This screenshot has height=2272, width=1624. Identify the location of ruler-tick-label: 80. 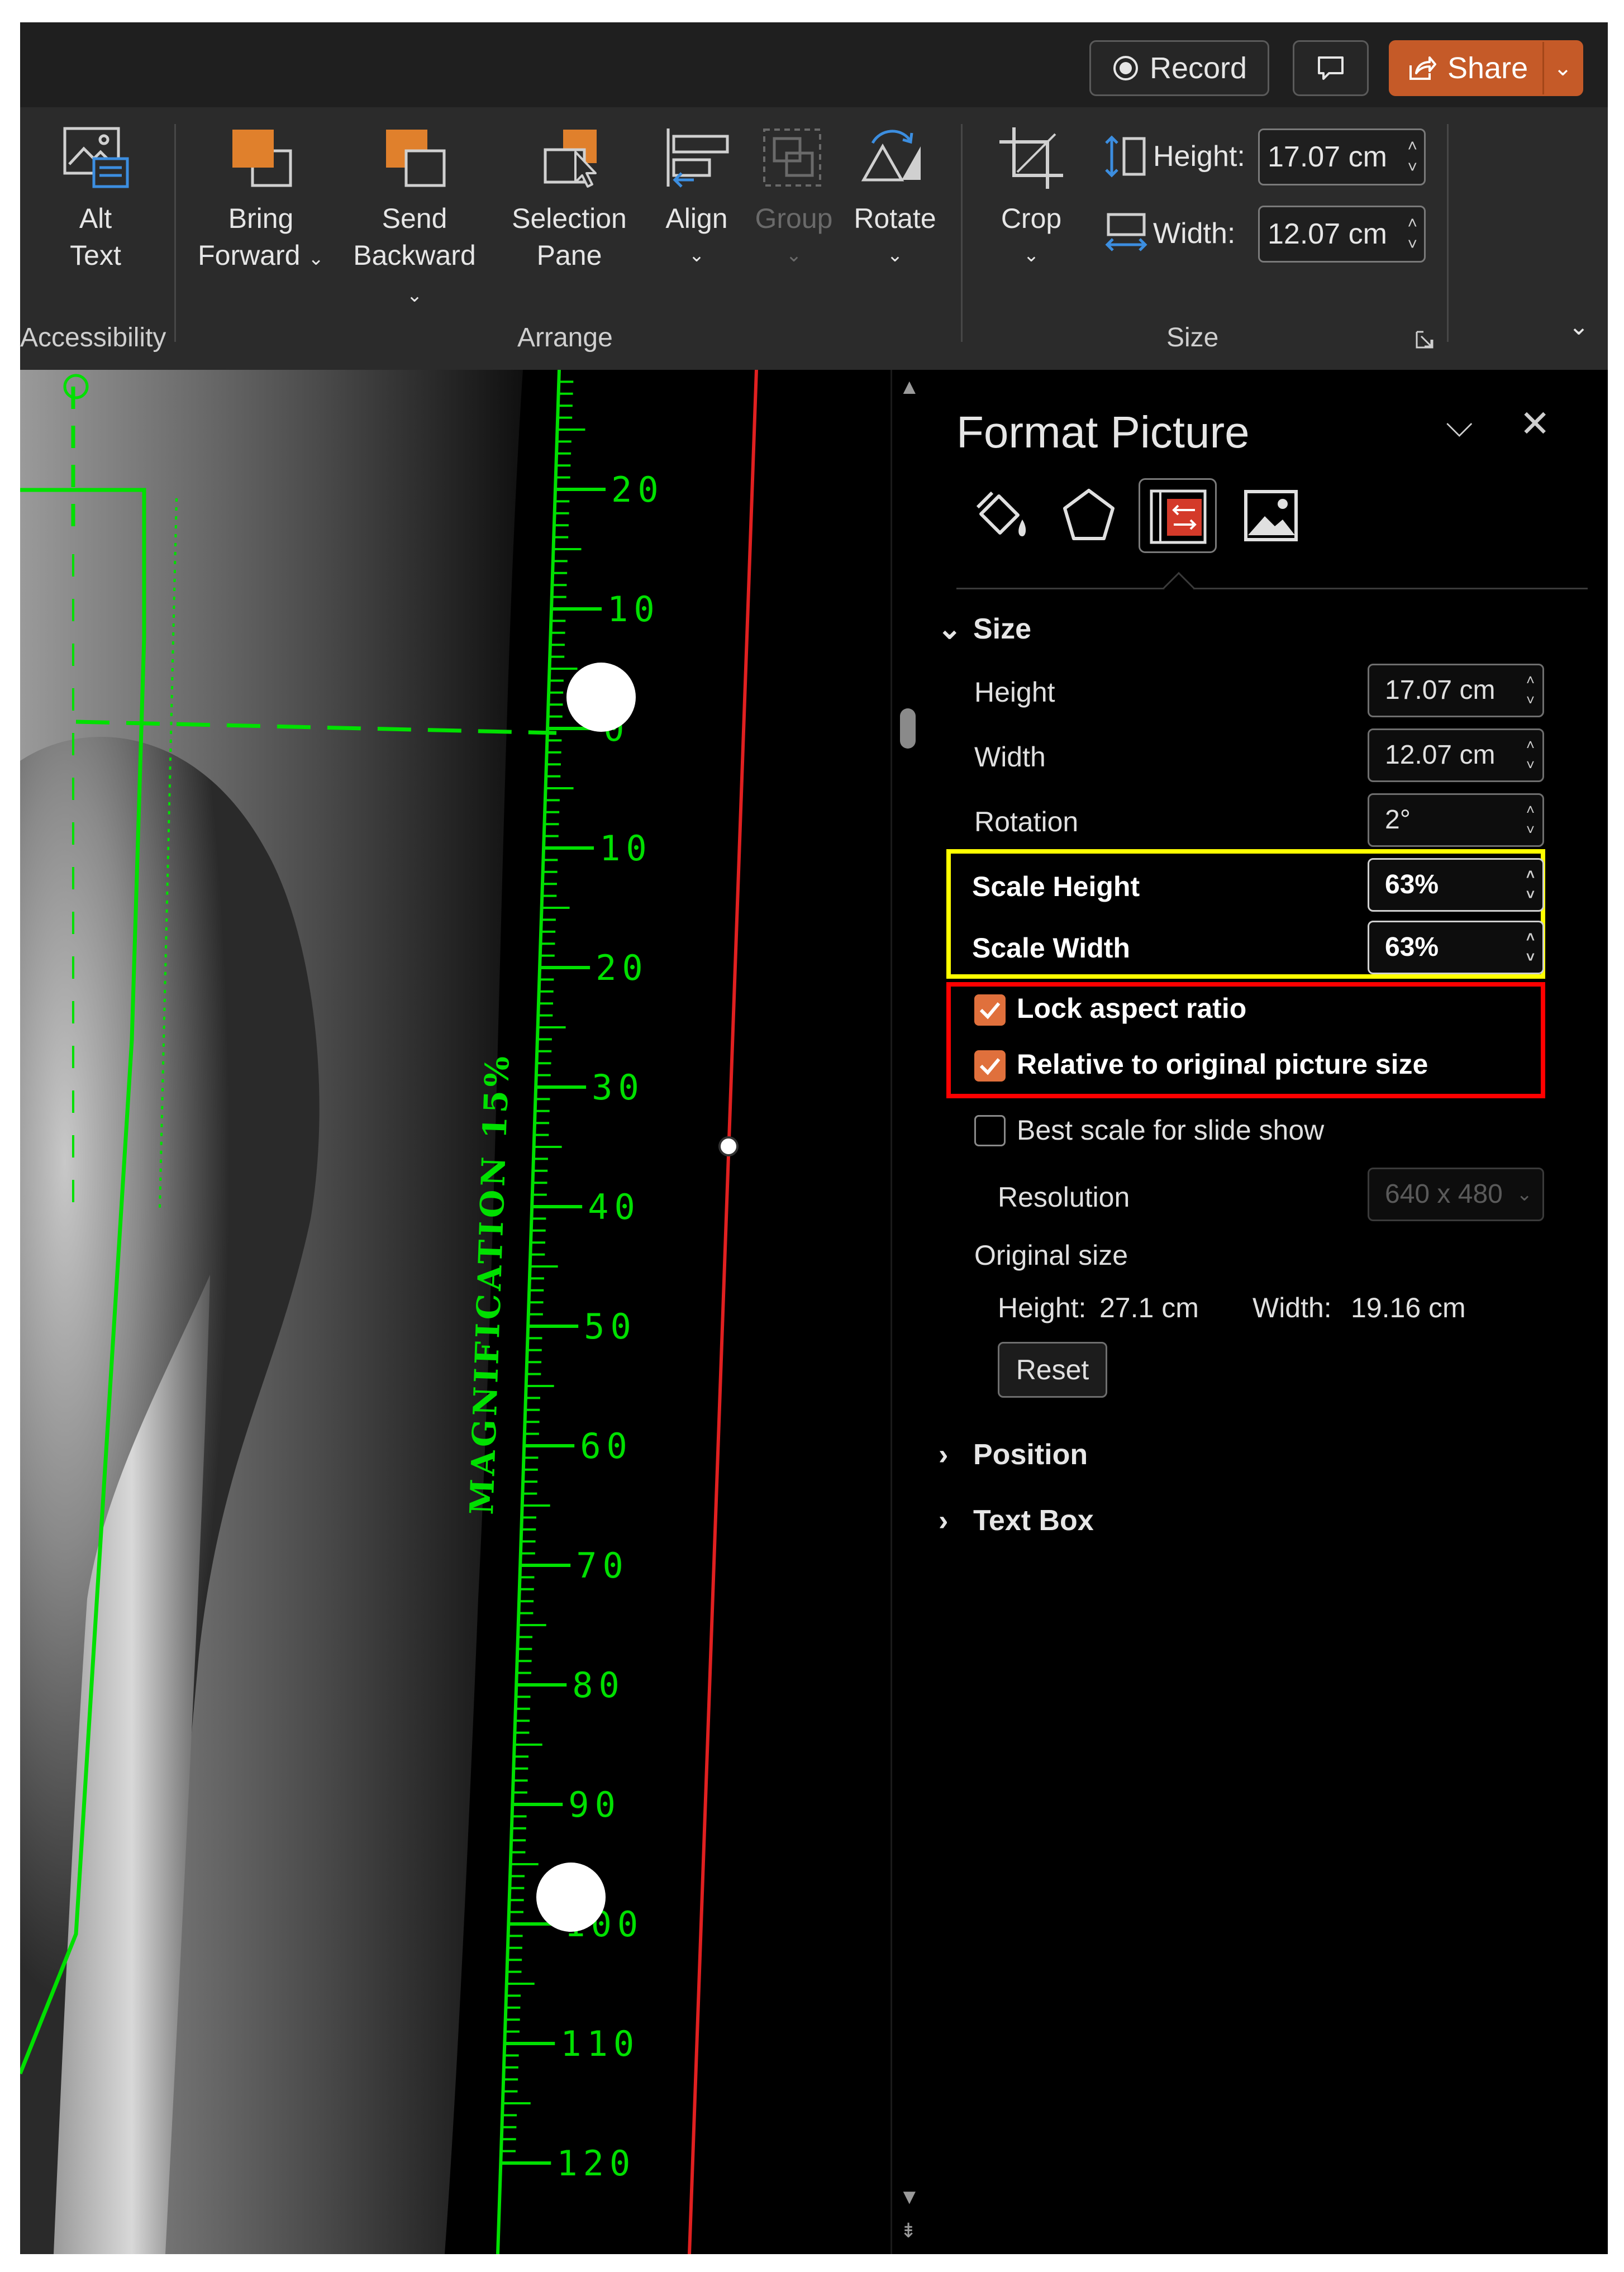
(598, 1686).